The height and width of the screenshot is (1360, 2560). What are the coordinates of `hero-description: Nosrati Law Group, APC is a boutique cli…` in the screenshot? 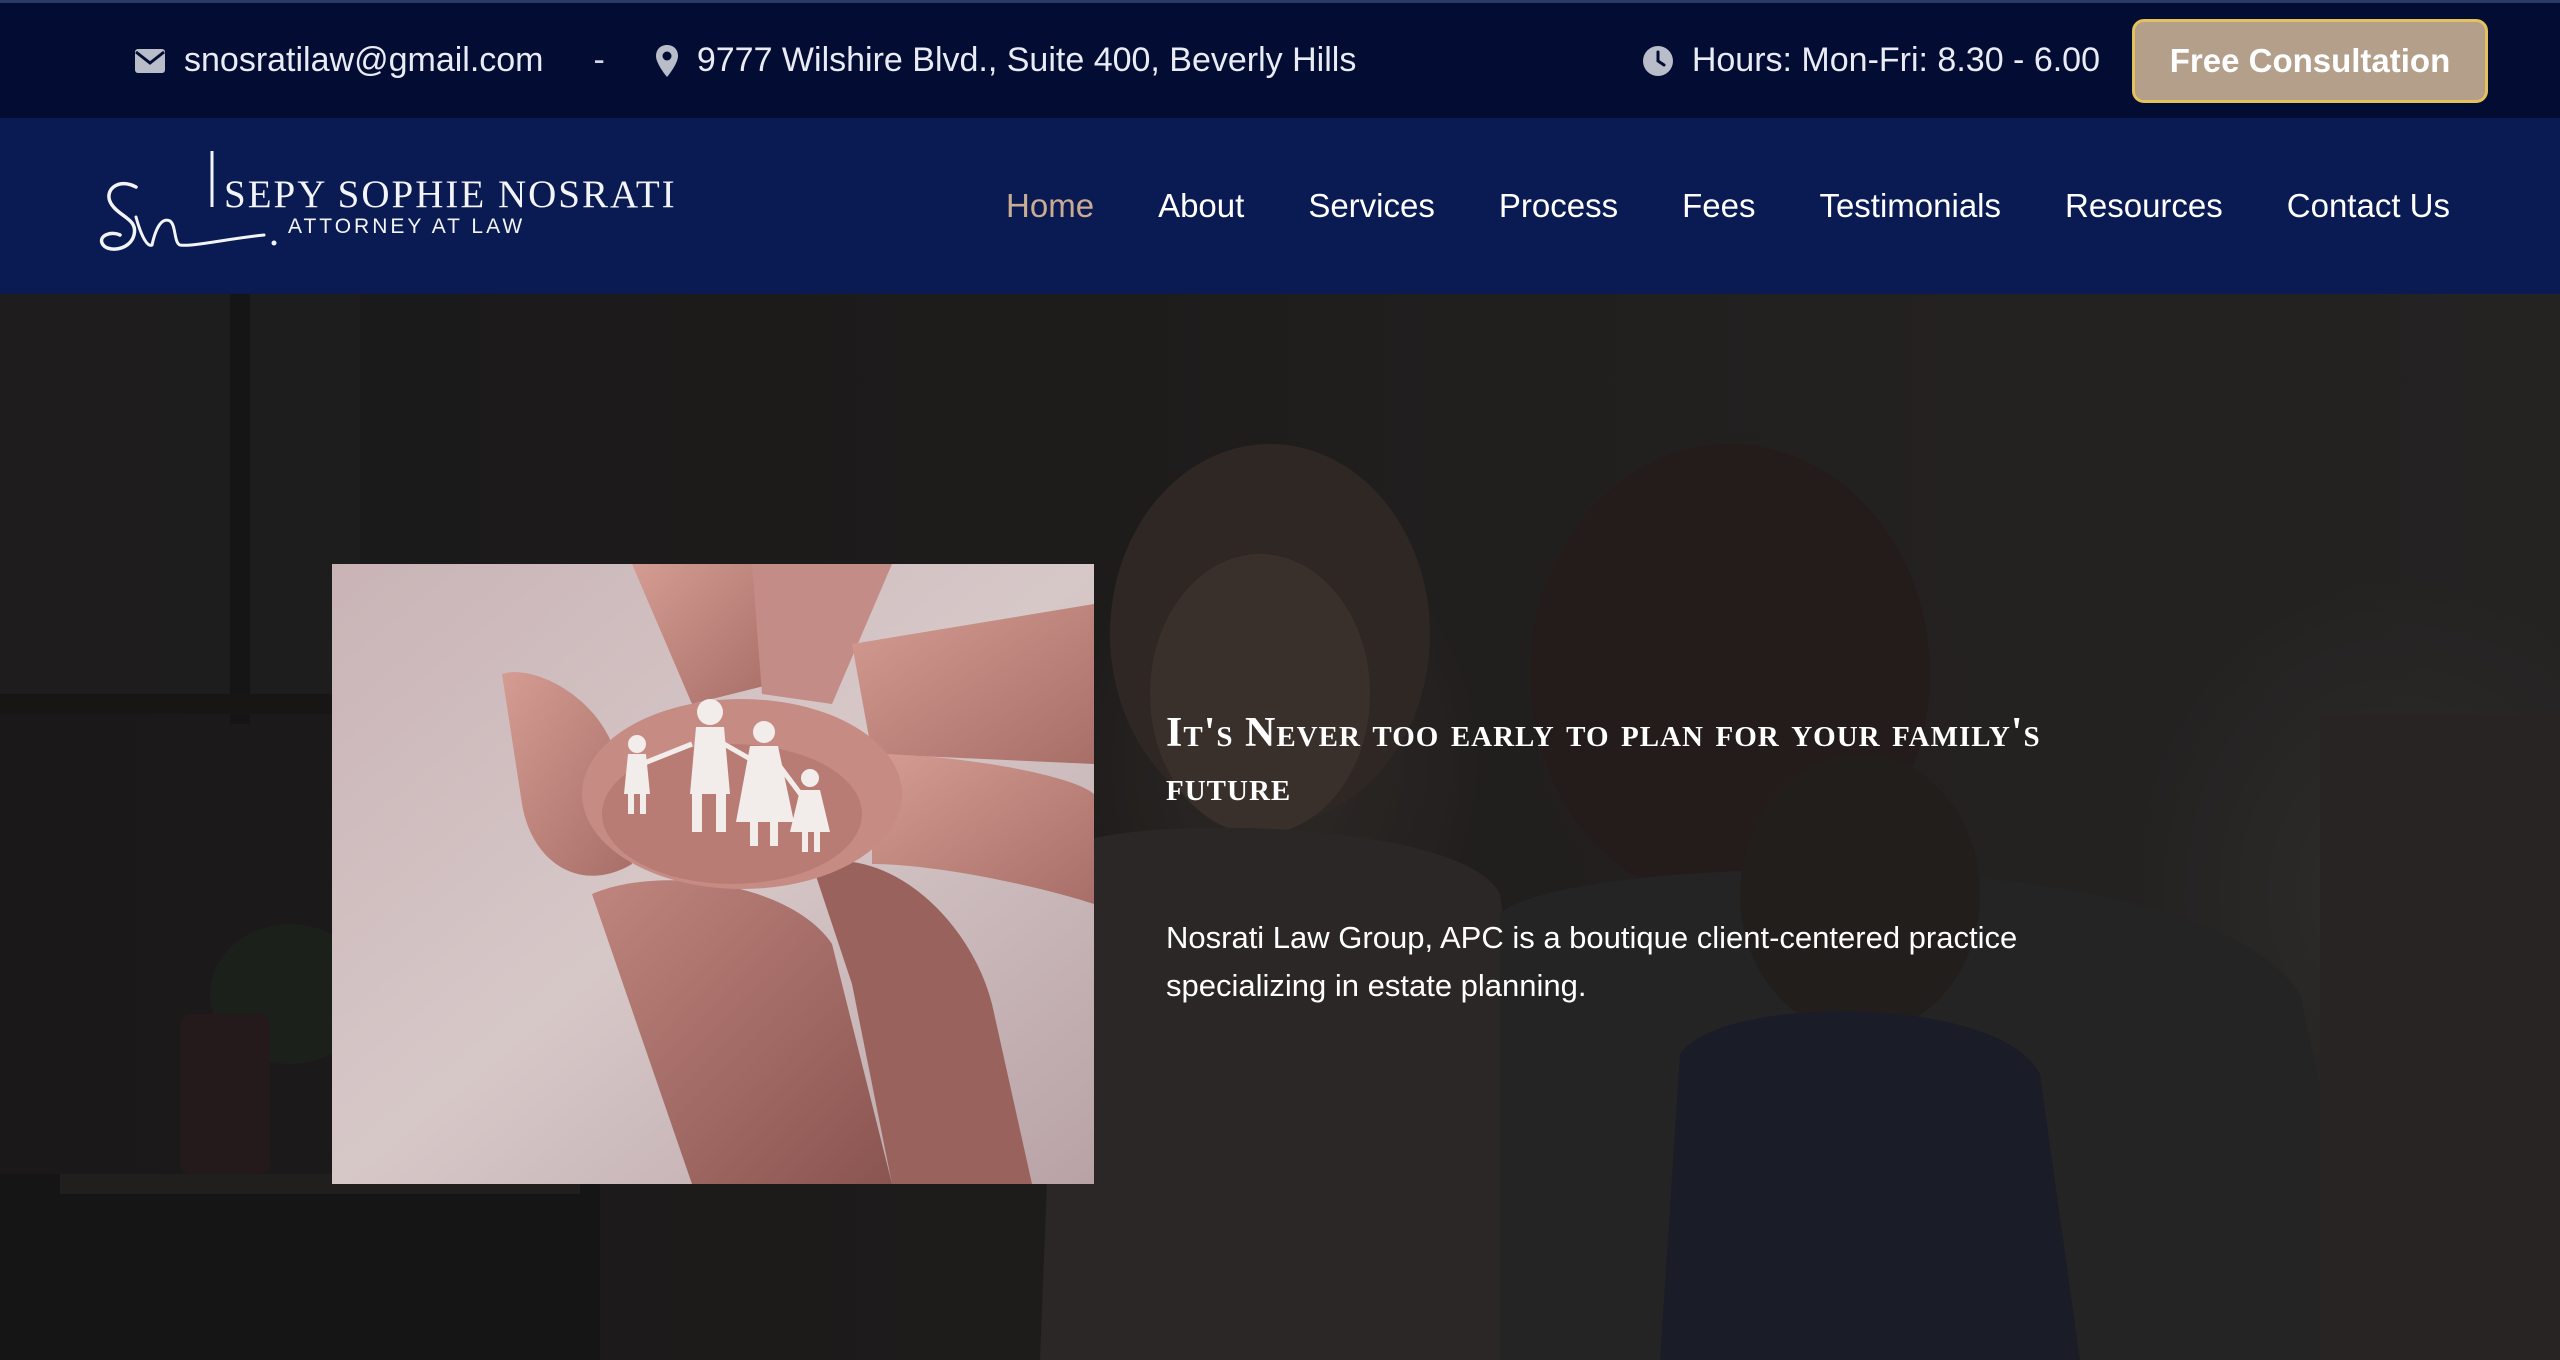 It's located at (1592, 961).